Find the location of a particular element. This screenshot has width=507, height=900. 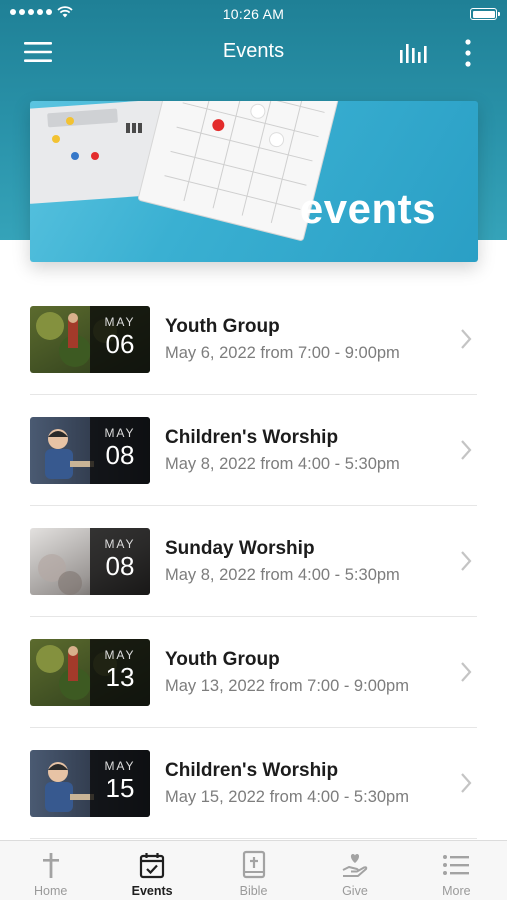

event-date-badge: MAY 06 is located at coordinates (120, 339).